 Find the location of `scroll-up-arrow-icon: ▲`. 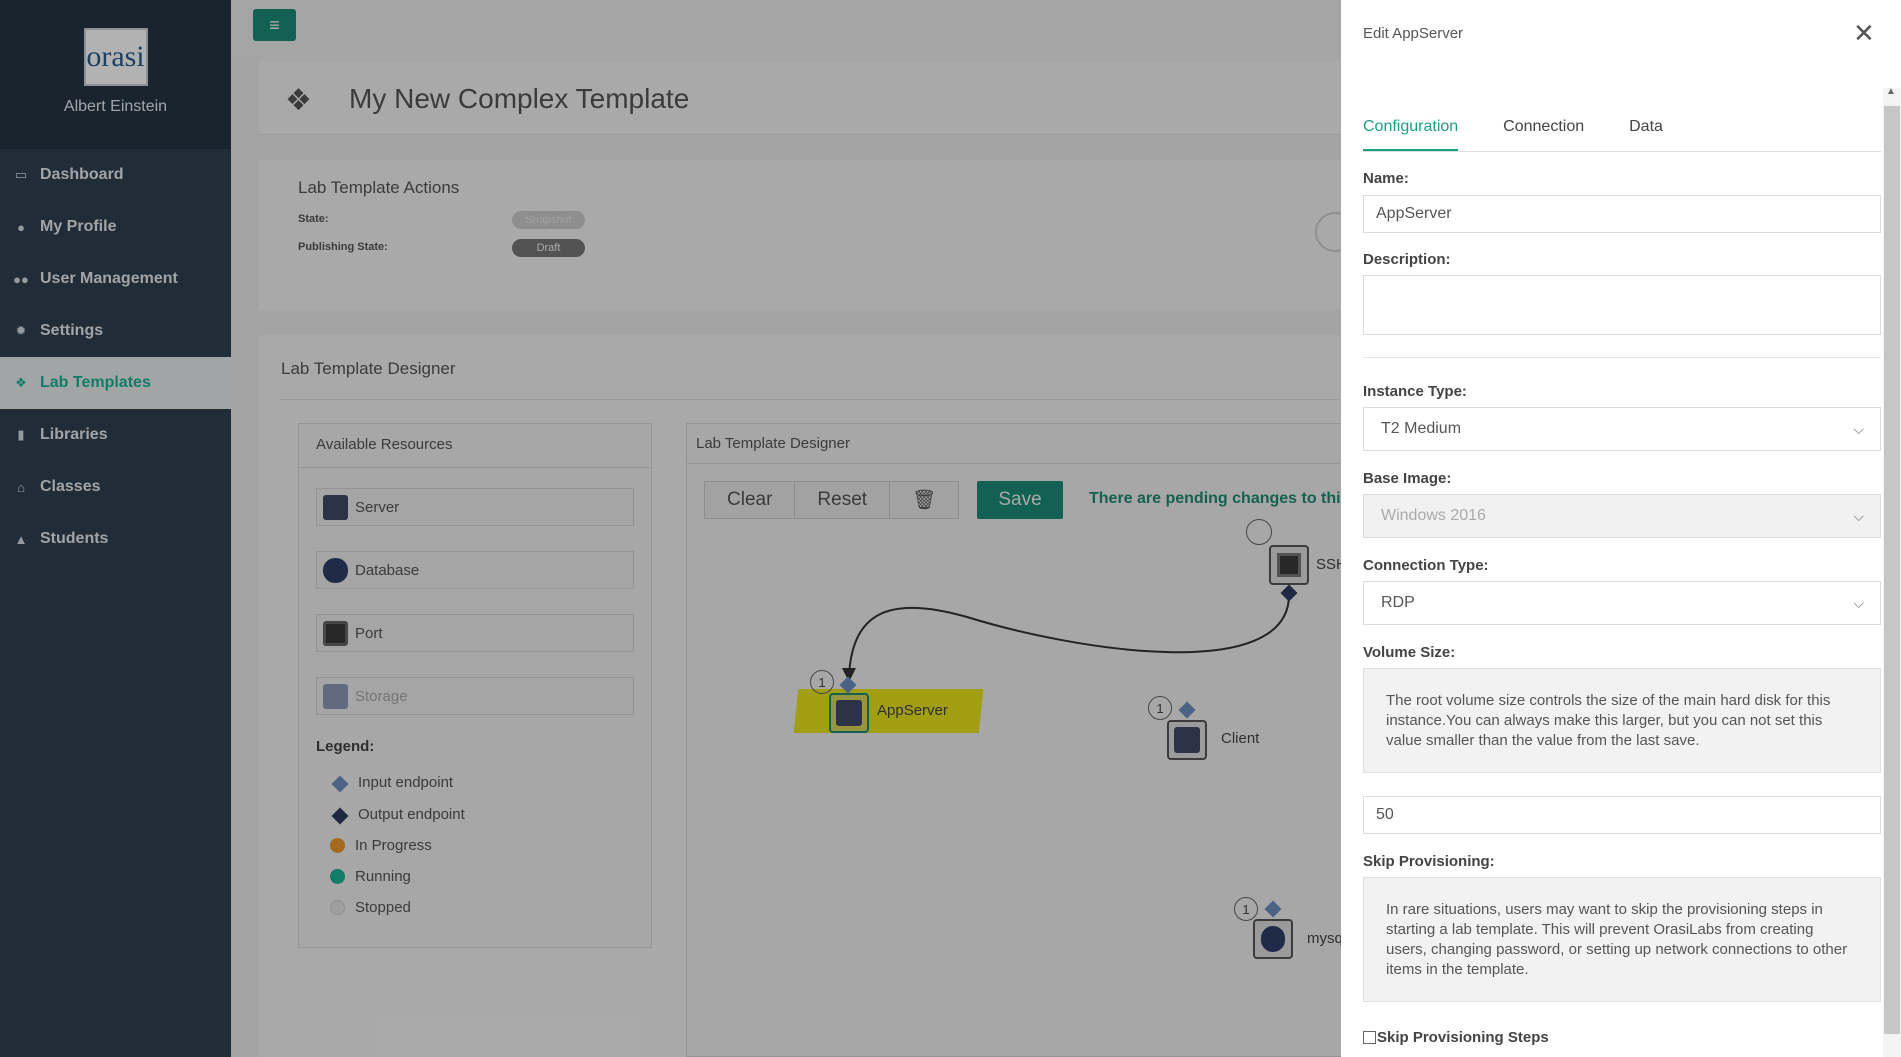

scroll-up-arrow-icon: ▲ is located at coordinates (1891, 91).